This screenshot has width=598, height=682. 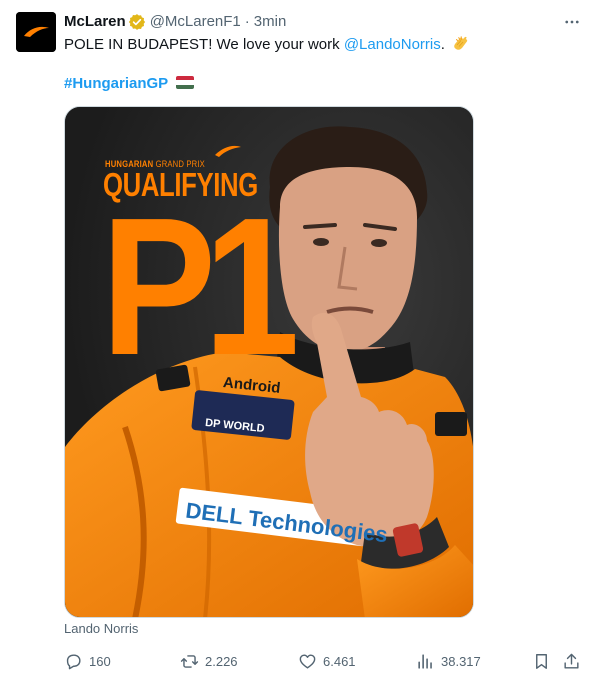 What do you see at coordinates (116, 83) in the screenshot?
I see `hashtag-link: #HungarianGP` at bounding box center [116, 83].